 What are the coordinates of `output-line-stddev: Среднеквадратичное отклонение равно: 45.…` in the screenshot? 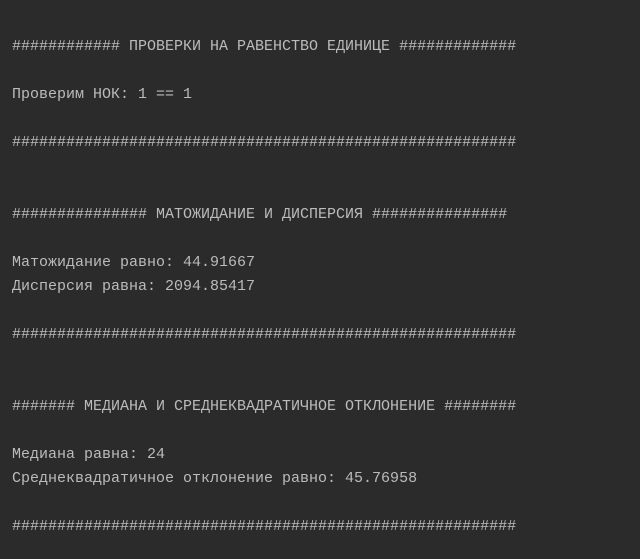 It's located at (215, 478).